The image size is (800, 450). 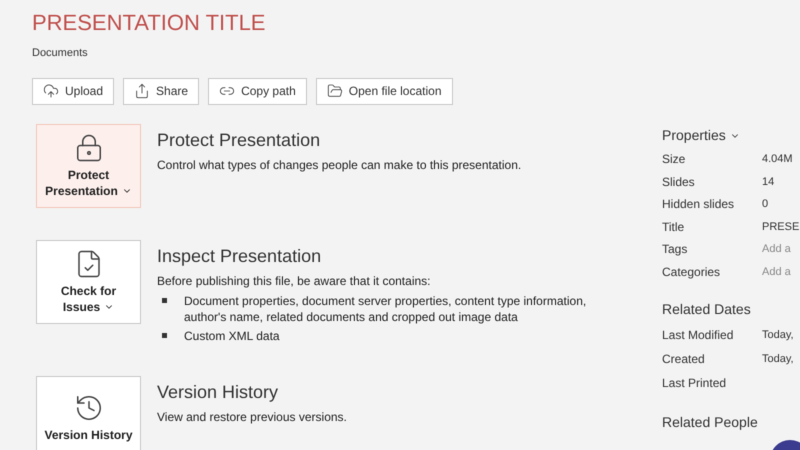 What do you see at coordinates (239, 140) in the screenshot?
I see `section-heading: Protect Presentation` at bounding box center [239, 140].